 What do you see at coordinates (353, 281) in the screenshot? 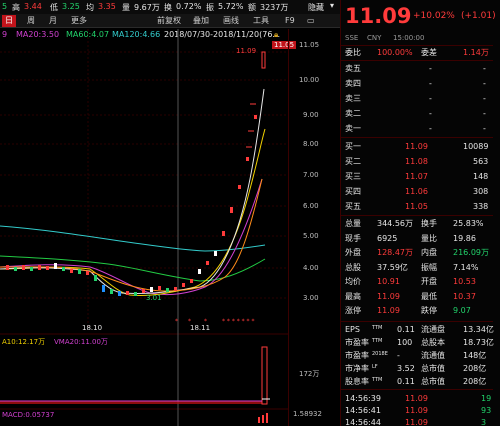
I see `stat-label: 均价` at bounding box center [353, 281].